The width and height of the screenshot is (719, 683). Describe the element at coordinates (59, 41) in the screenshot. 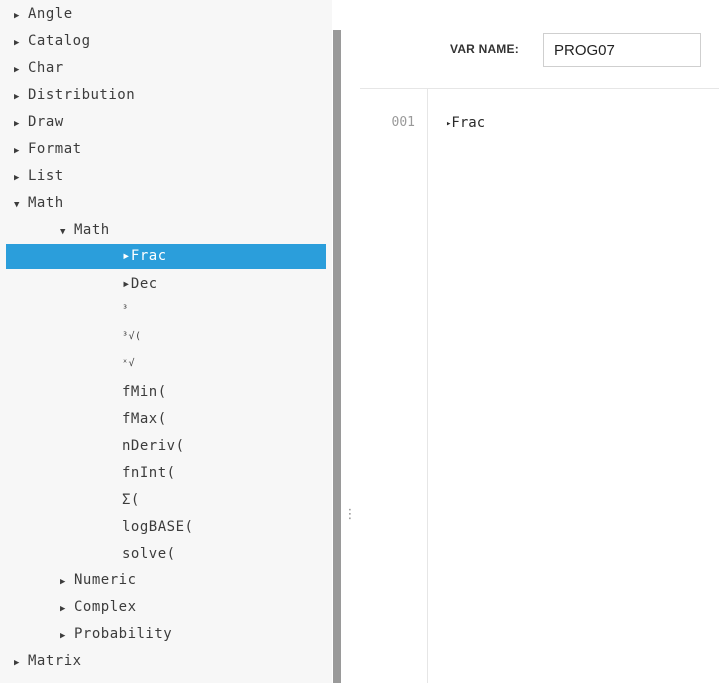

I see `tree-item-label: Catalog` at that location.